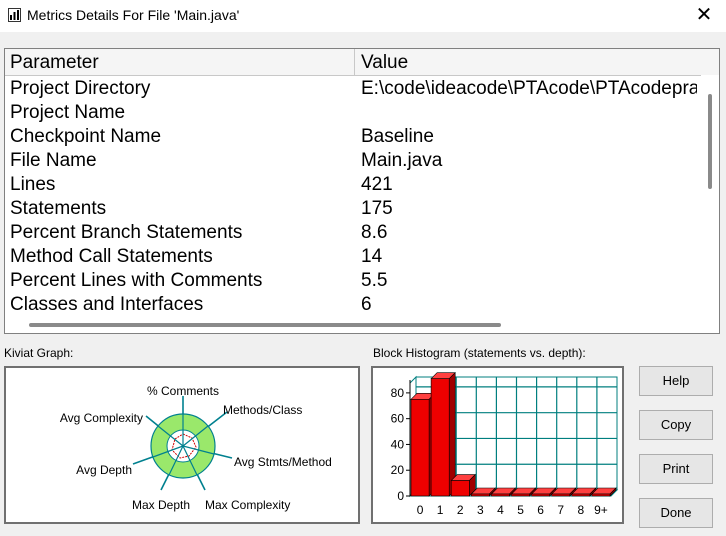 This screenshot has width=726, height=536. What do you see at coordinates (374, 280) in the screenshot?
I see `value-cell: 5.5` at bounding box center [374, 280].